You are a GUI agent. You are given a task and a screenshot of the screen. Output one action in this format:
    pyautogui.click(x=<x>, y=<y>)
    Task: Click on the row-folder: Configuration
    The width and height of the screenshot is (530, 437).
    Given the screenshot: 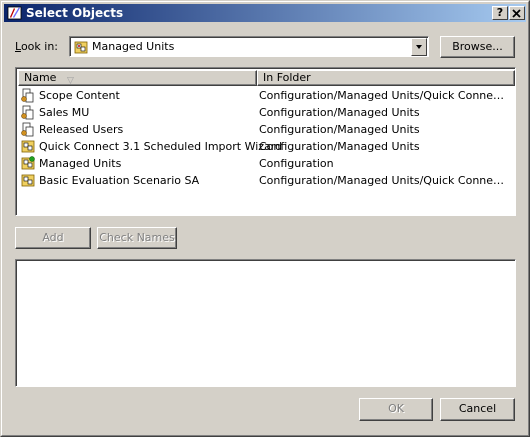 What is the action you would take?
    pyautogui.click(x=296, y=163)
    